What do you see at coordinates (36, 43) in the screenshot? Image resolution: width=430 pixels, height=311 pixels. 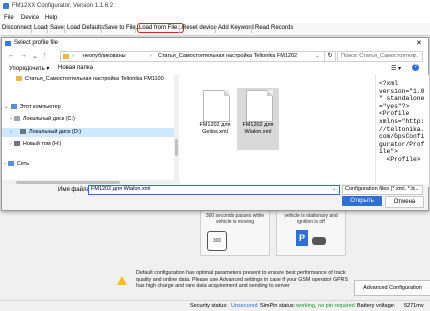 I see `dialog-title: Select profile file` at bounding box center [36, 43].